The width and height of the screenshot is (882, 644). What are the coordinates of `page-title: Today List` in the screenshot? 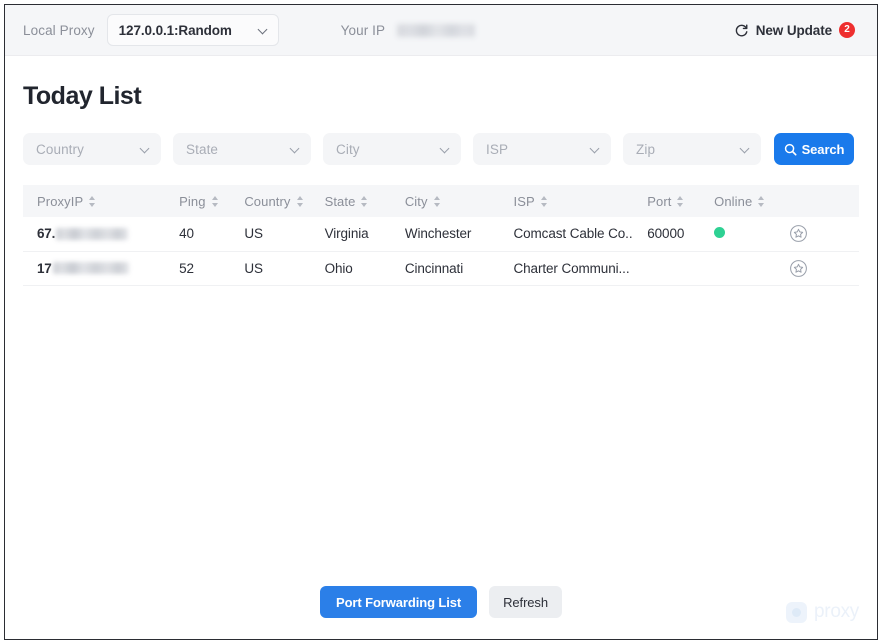 It's located at (82, 96).